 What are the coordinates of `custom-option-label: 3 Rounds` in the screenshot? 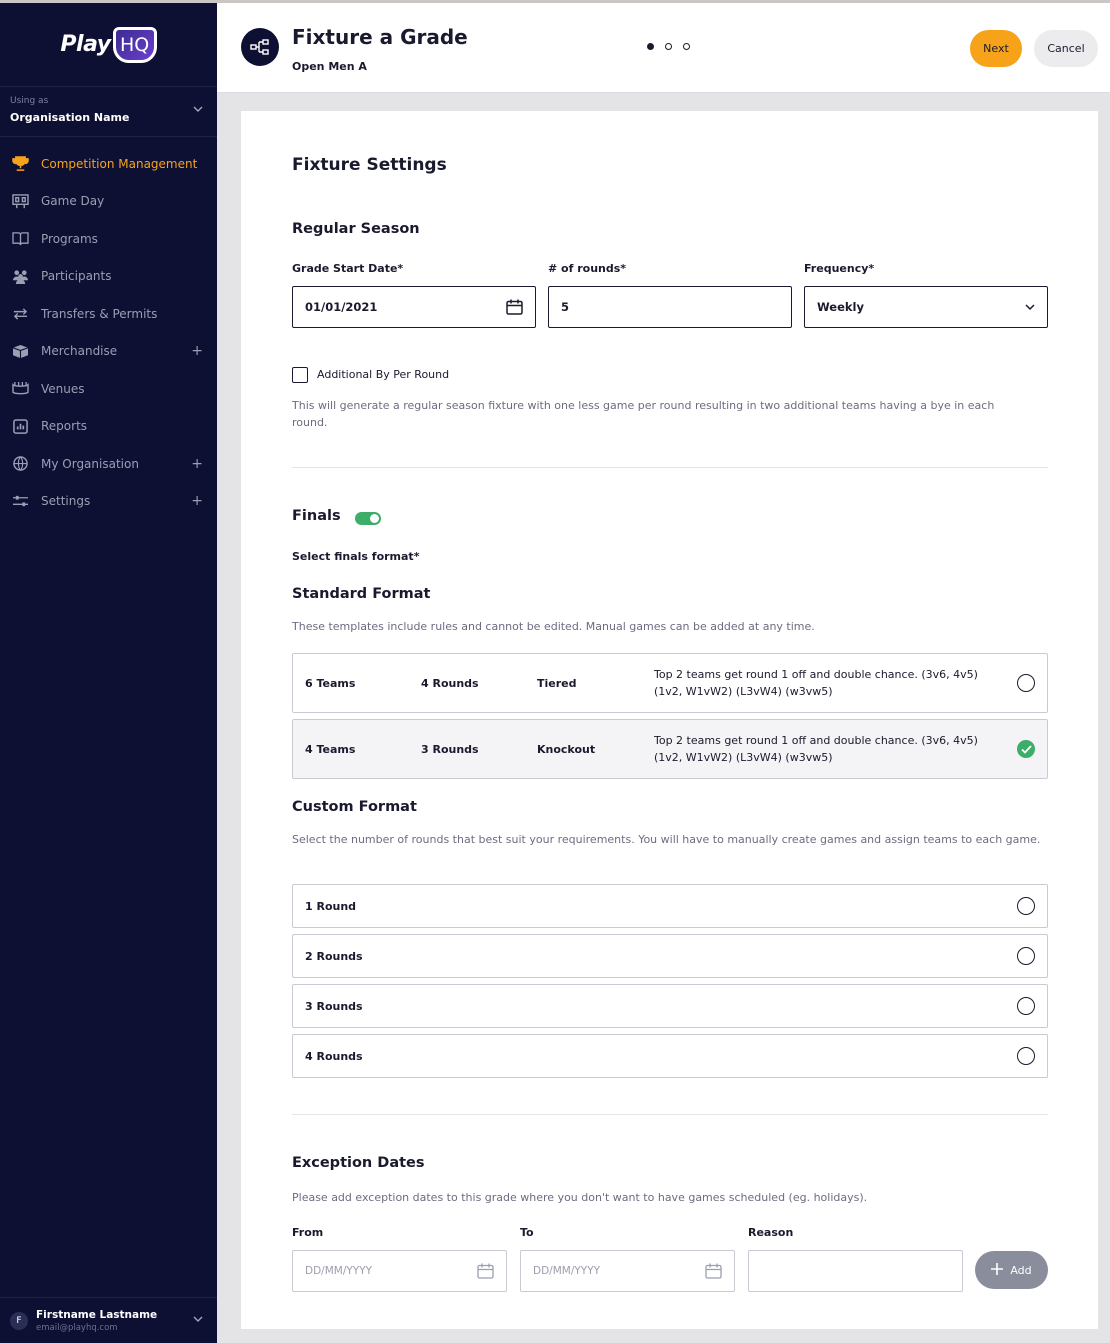 It's located at (334, 1006).